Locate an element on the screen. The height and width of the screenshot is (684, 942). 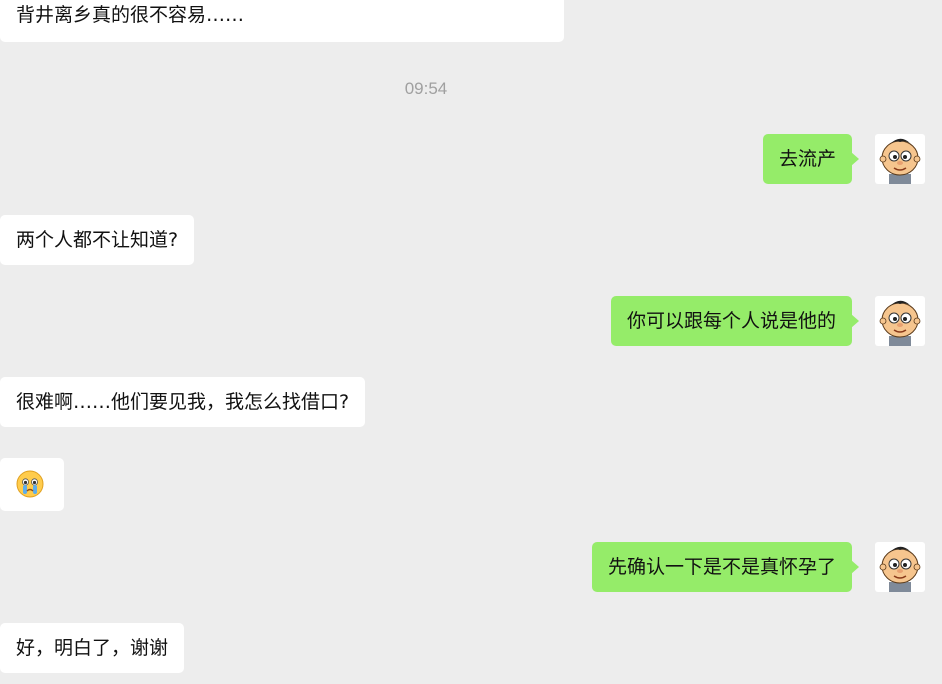
message-text: 很难啊……他们要见我，我怎么找借口? is located at coordinates (183, 402).